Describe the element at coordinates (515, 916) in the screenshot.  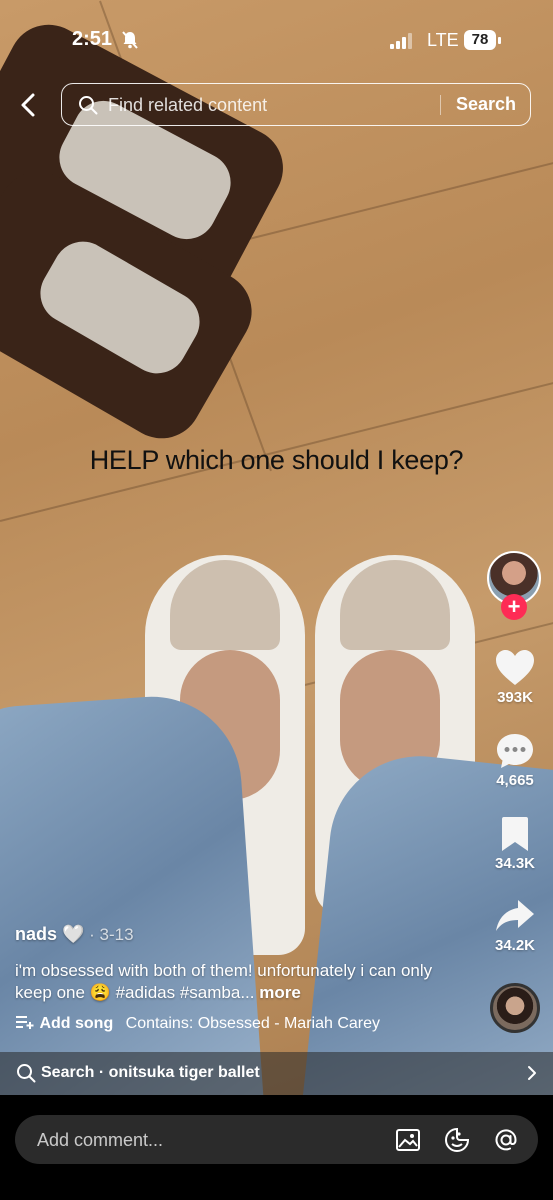
I see `share-arrow-icon` at that location.